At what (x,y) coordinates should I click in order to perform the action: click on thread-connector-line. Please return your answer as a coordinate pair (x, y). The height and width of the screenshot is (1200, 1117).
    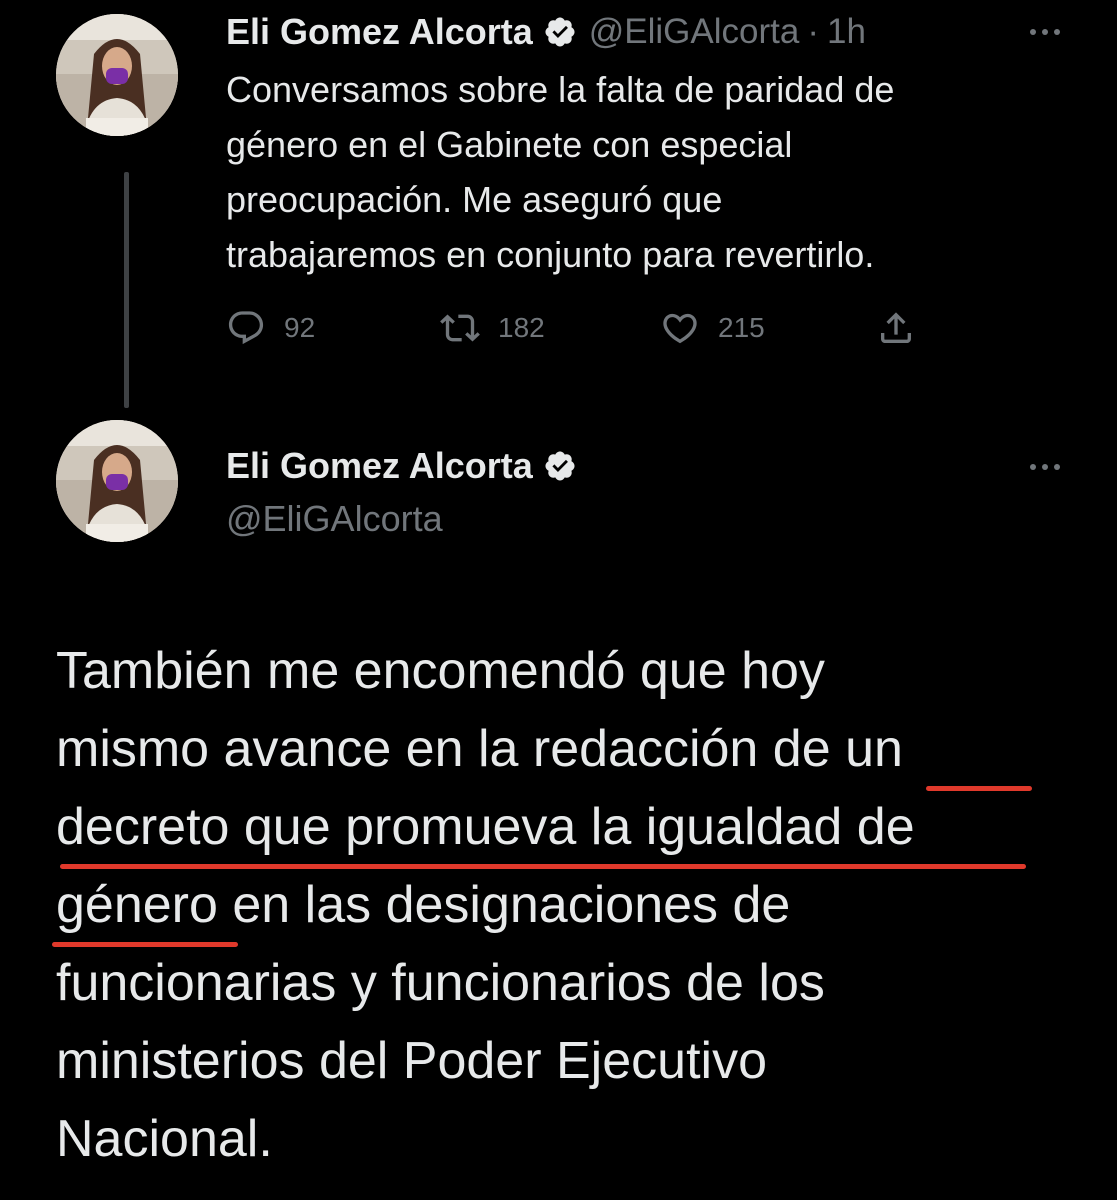
    Looking at the image, I should click on (126, 290).